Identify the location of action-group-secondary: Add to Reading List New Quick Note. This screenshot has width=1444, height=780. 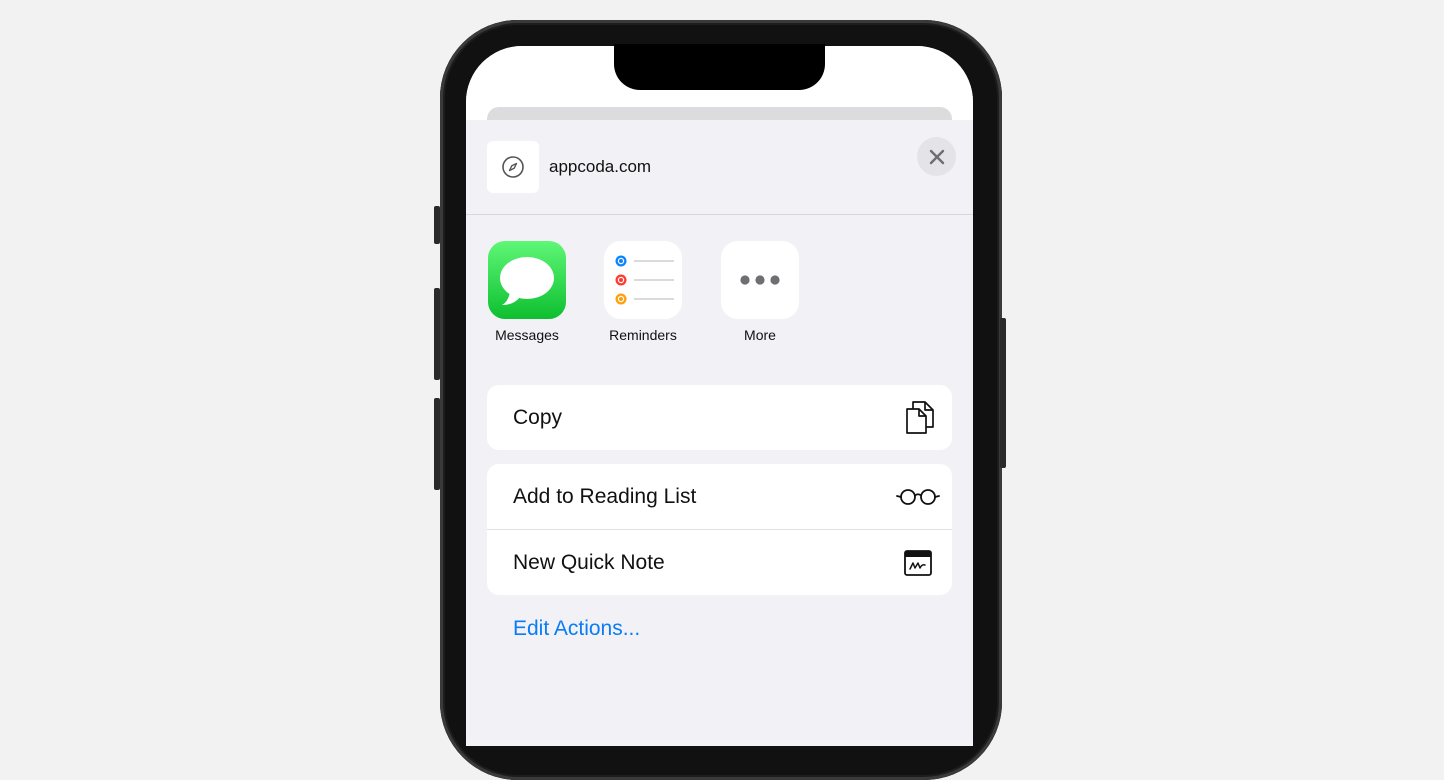
(719, 529).